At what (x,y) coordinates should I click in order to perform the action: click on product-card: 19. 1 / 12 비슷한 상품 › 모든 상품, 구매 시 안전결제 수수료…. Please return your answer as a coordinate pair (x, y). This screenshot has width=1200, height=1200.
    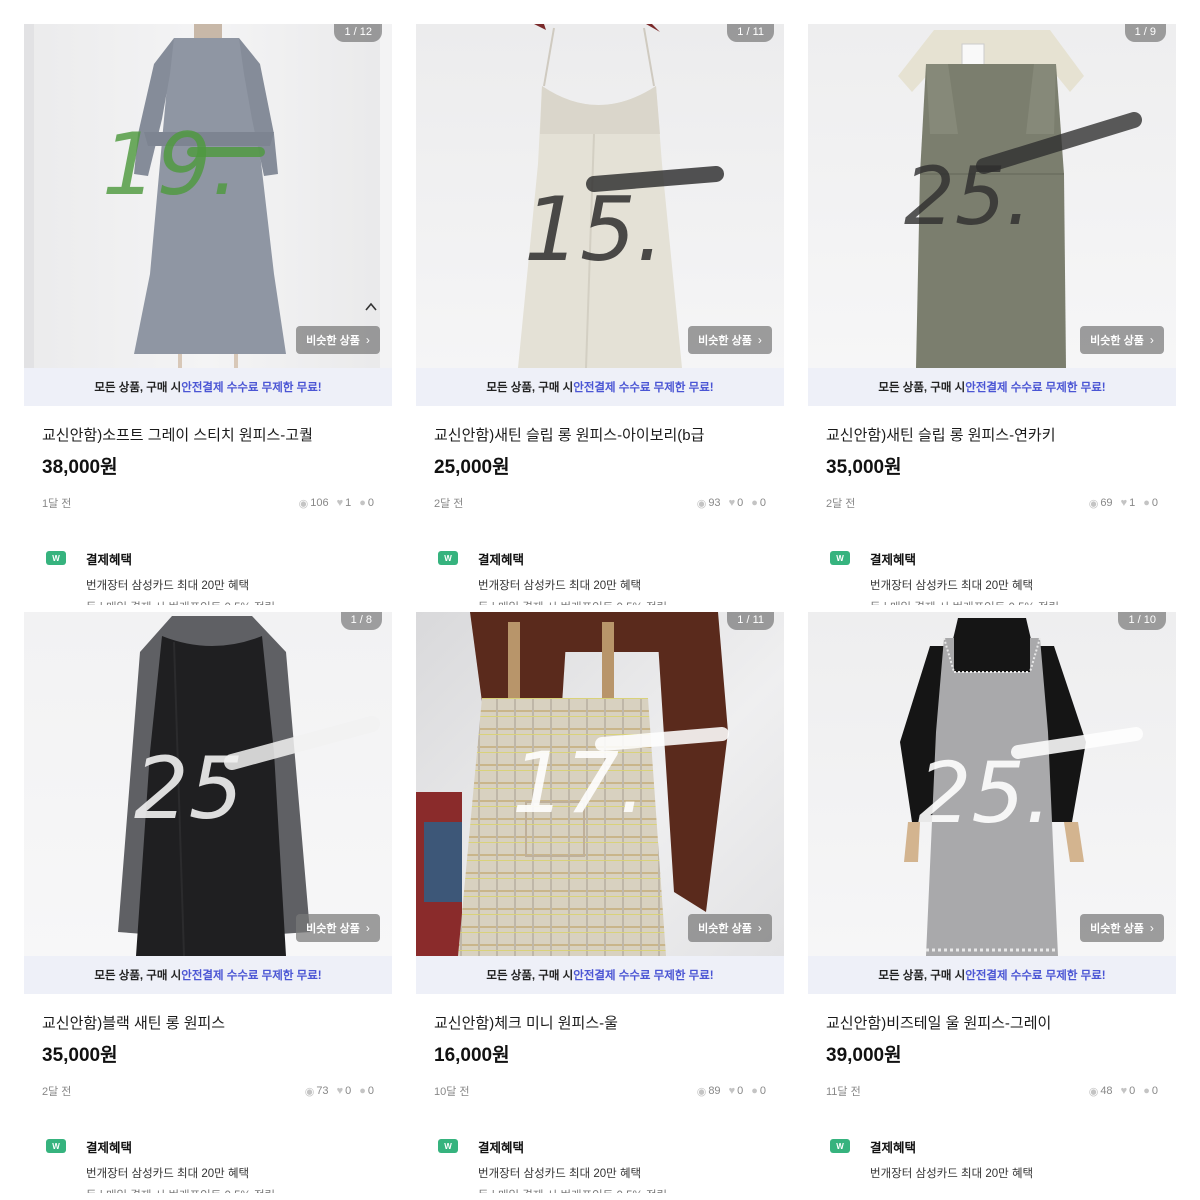
    Looking at the image, I should click on (208, 316).